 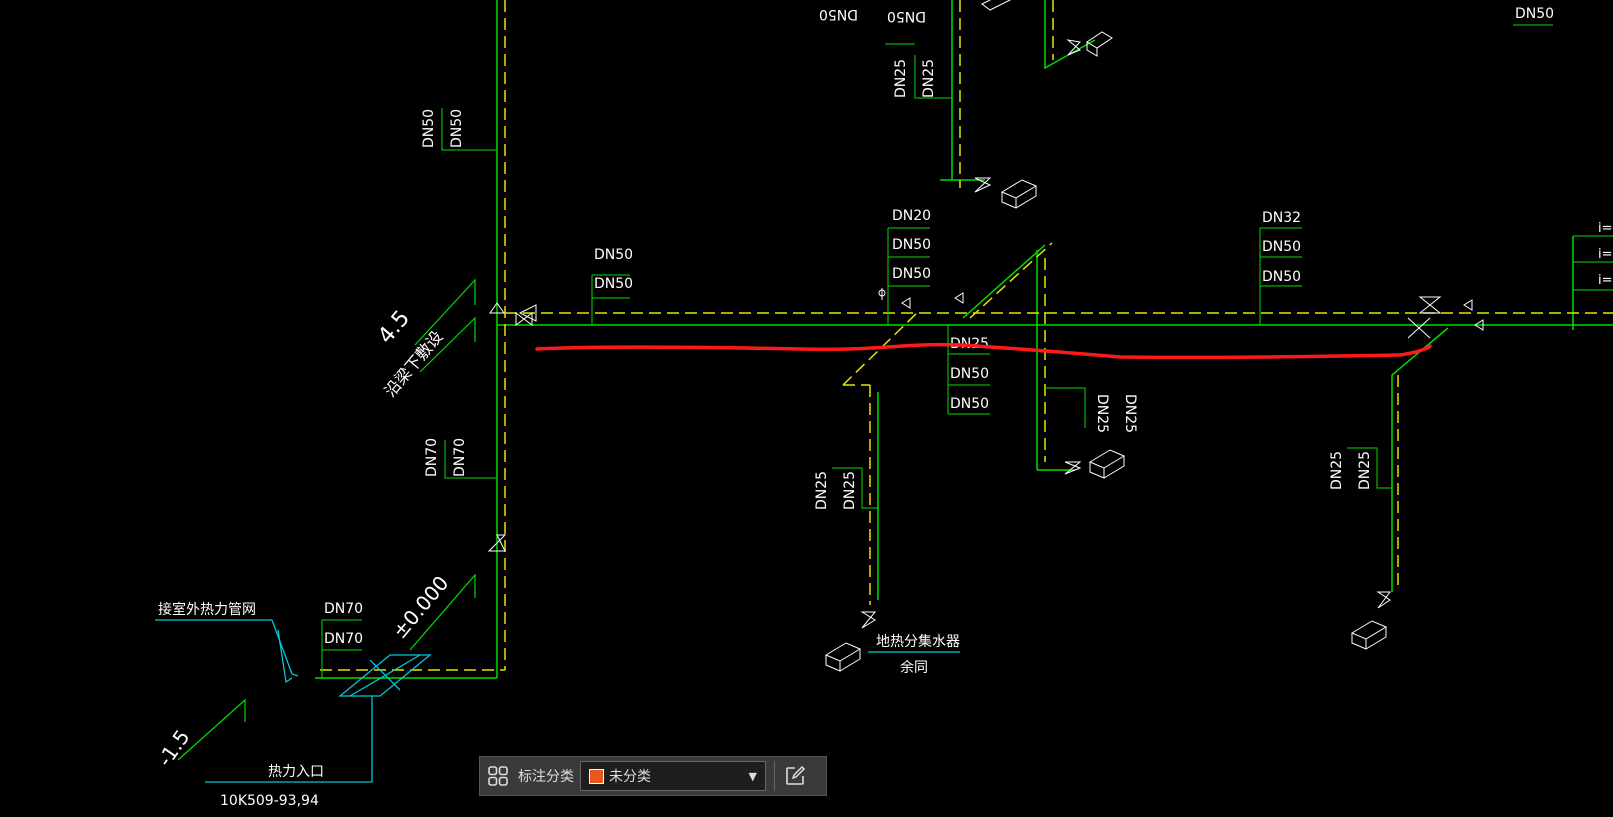 I want to click on size-label: DN20, so click(x=911, y=216).